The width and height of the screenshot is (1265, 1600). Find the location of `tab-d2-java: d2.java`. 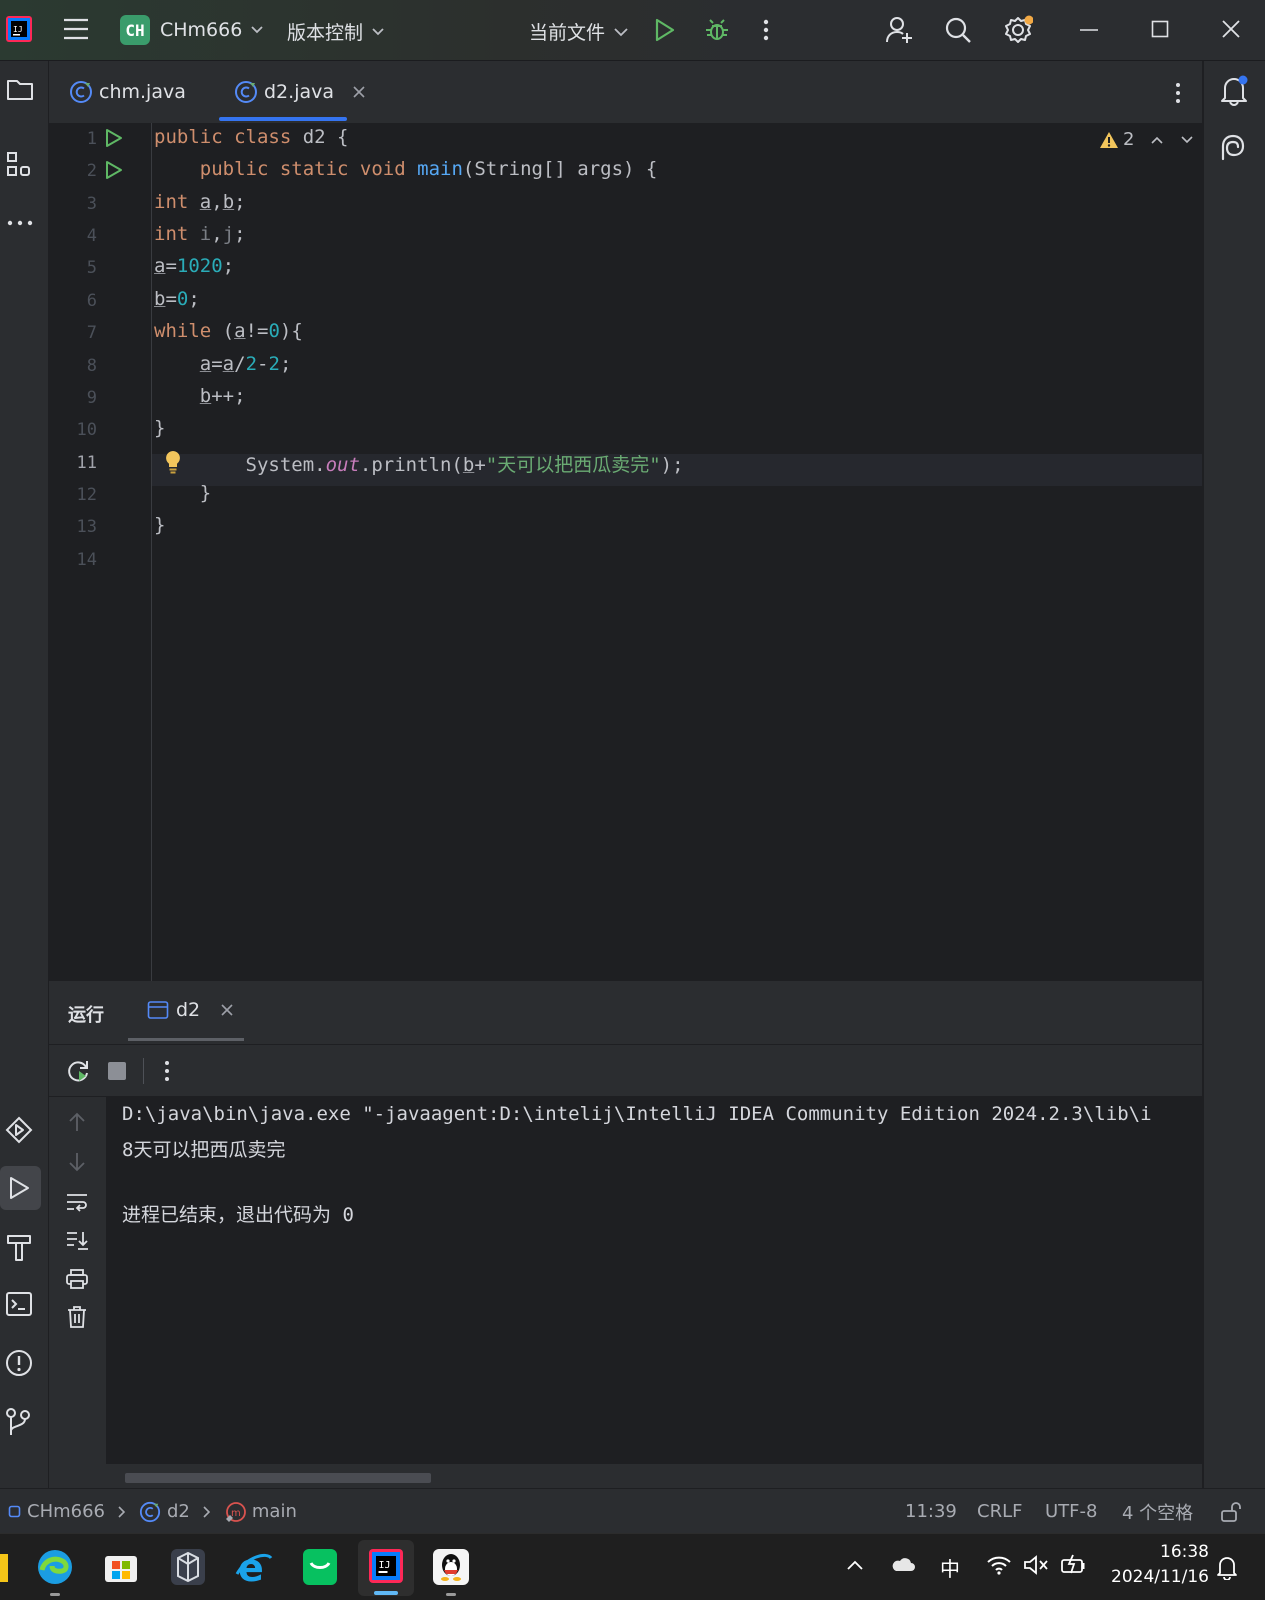

tab-d2-java: d2.java is located at coordinates (300, 92).